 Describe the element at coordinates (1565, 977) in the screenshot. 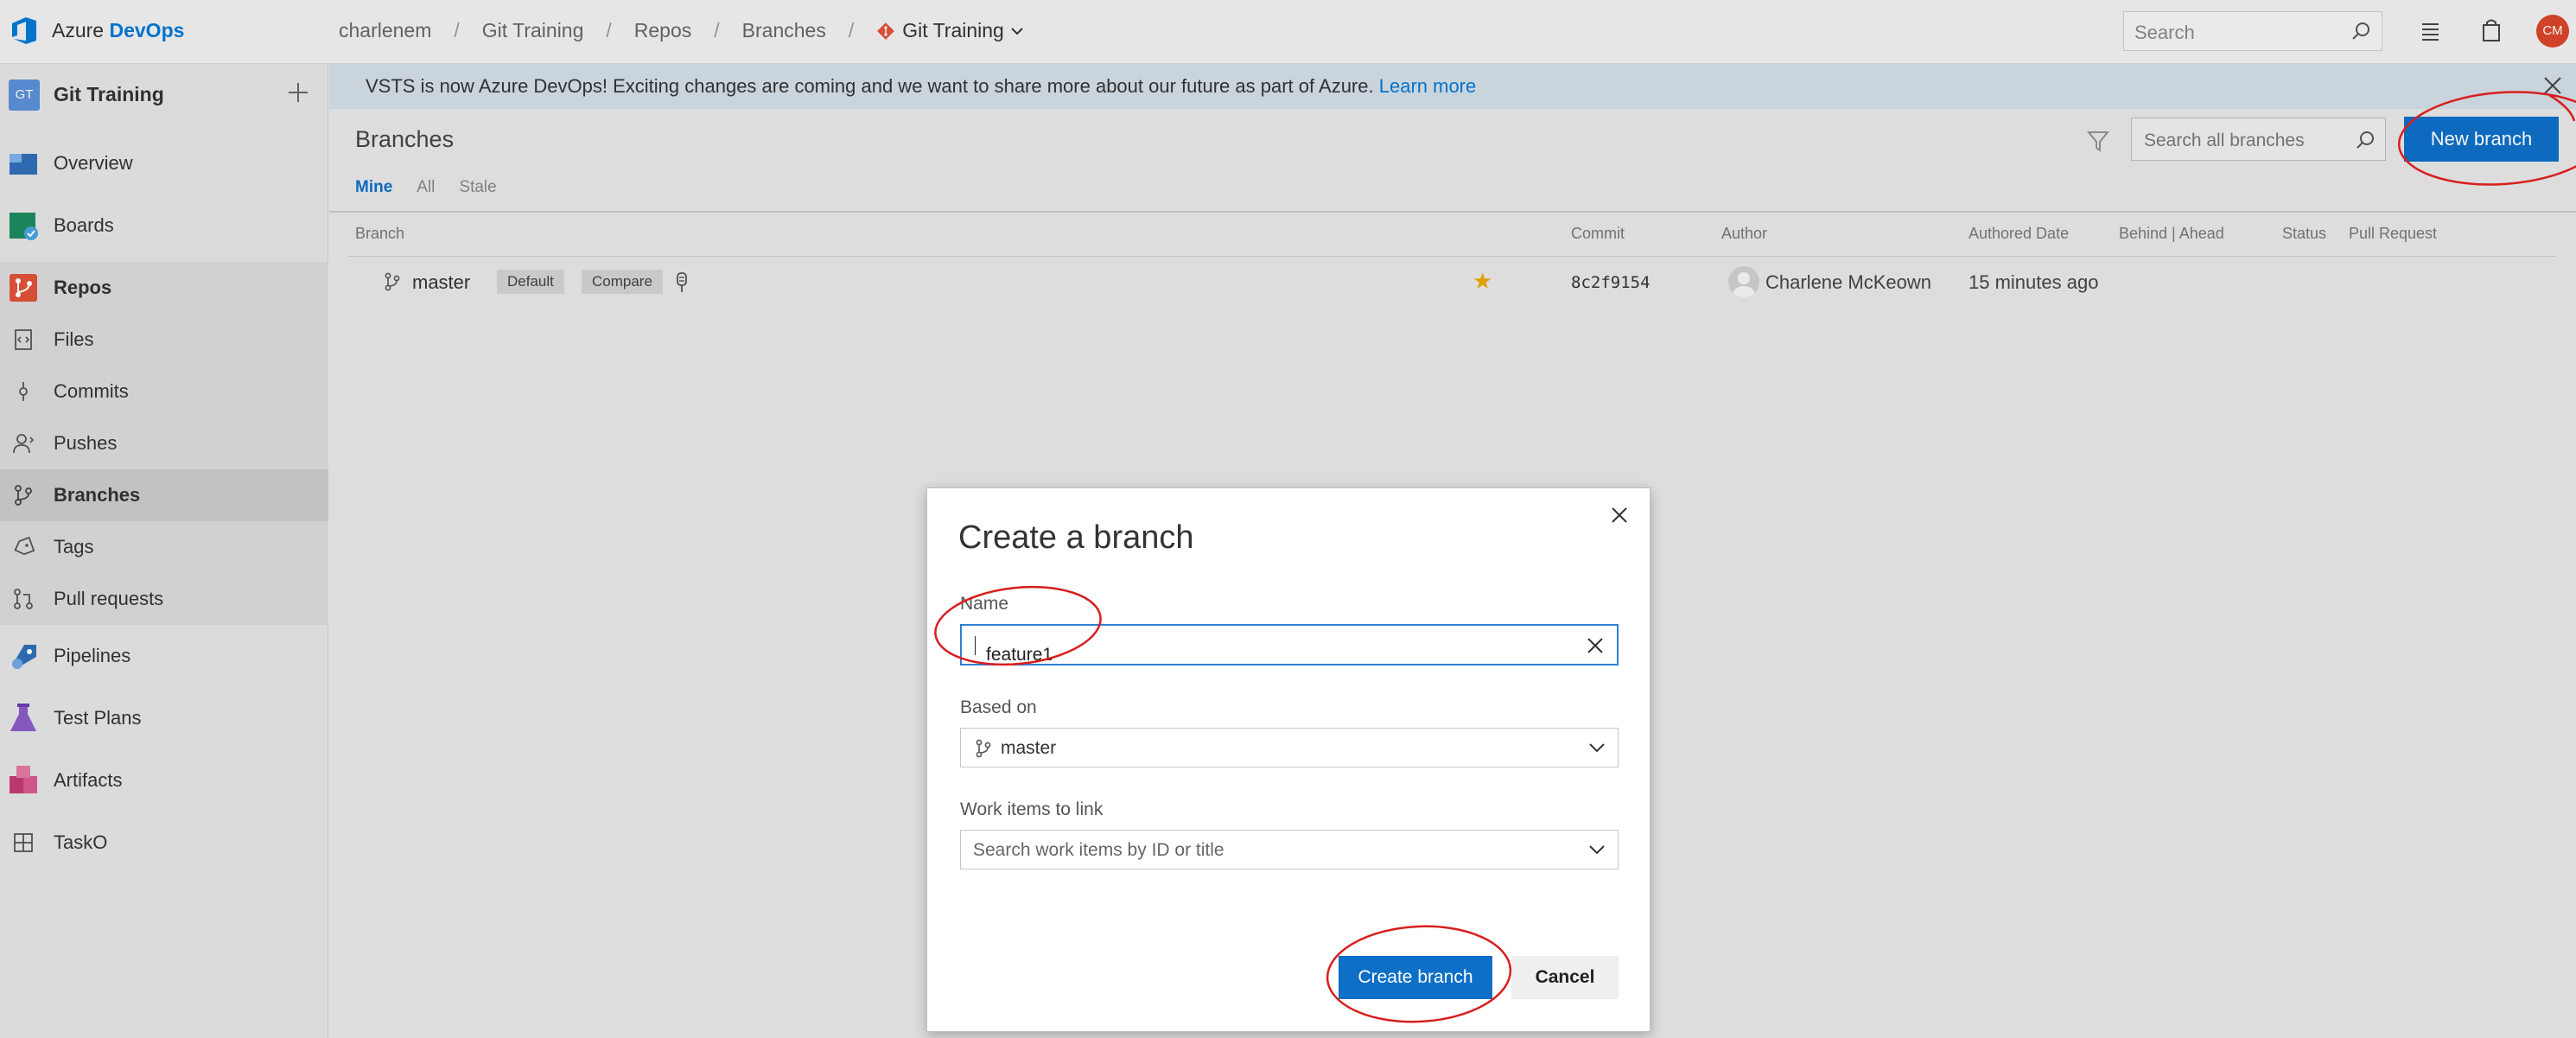

I see `cancel-button: Cancel` at that location.